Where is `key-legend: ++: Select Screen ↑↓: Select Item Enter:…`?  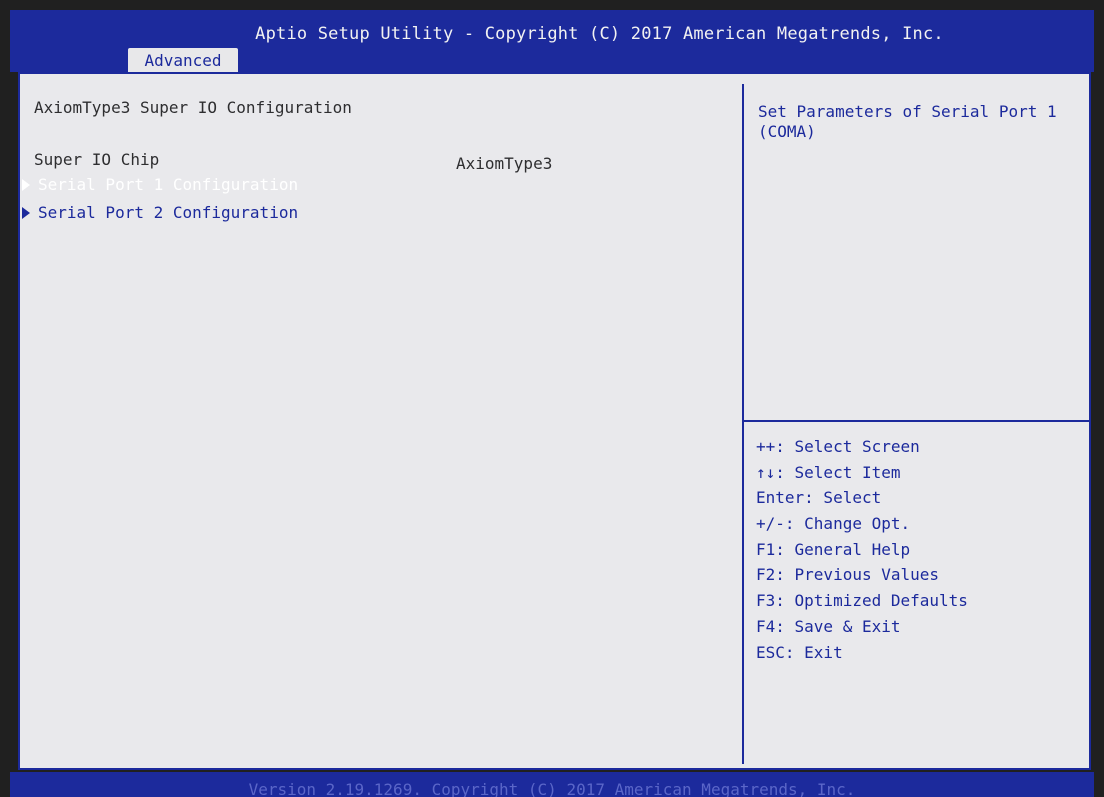 key-legend: ++: Select Screen ↑↓: Select Item Enter:… is located at coordinates (862, 549).